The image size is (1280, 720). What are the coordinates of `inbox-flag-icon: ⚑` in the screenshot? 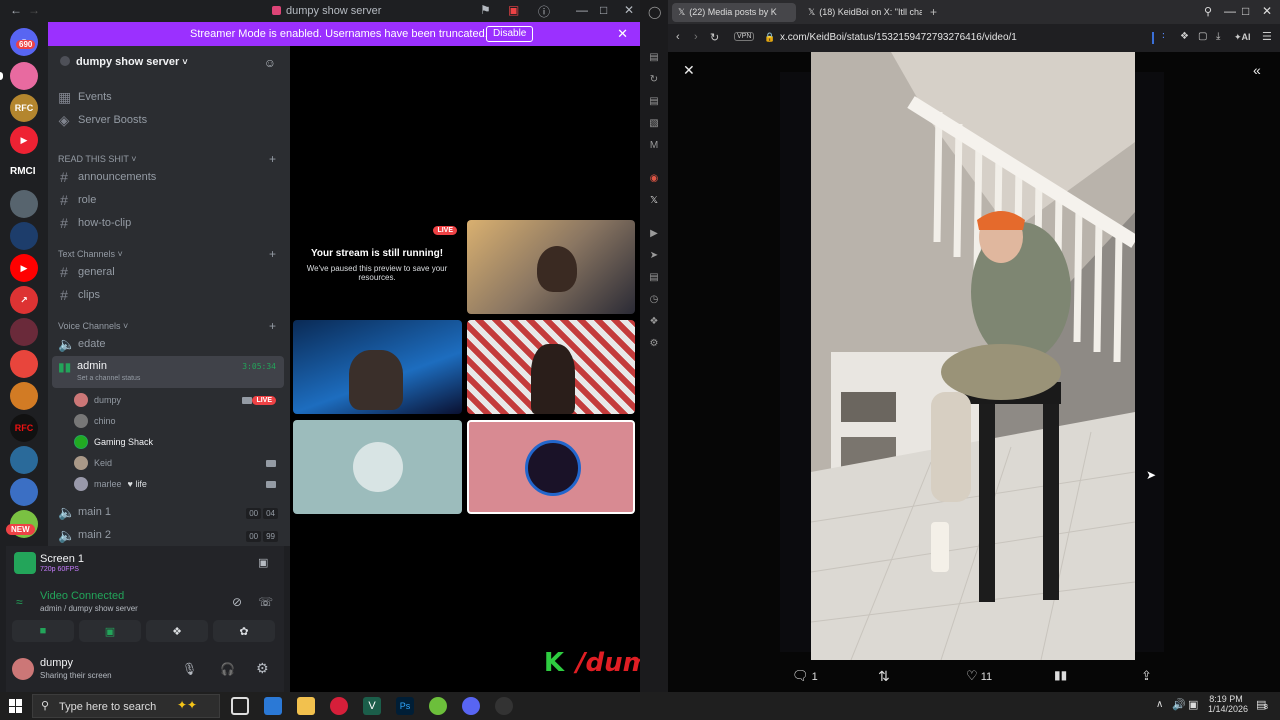 It's located at (485, 10).